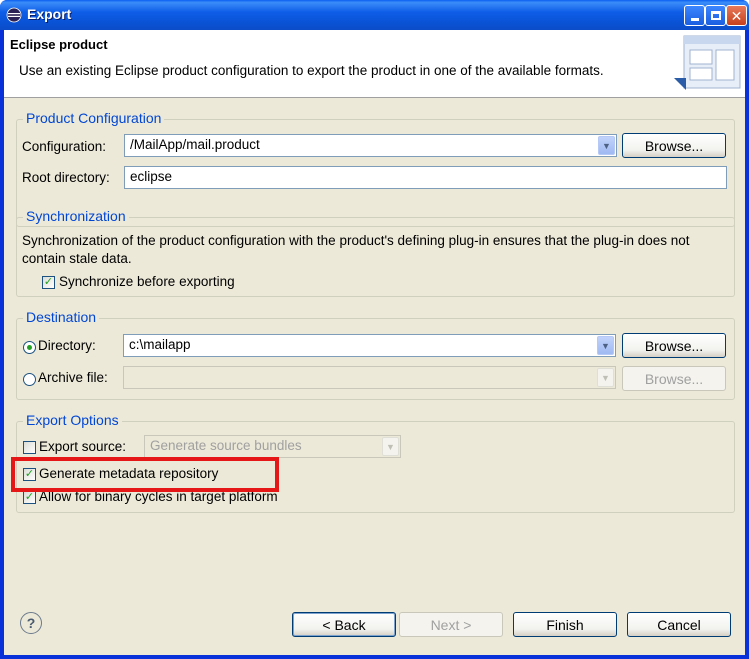  Describe the element at coordinates (679, 624) in the screenshot. I see `cancel-button: Cancel` at that location.